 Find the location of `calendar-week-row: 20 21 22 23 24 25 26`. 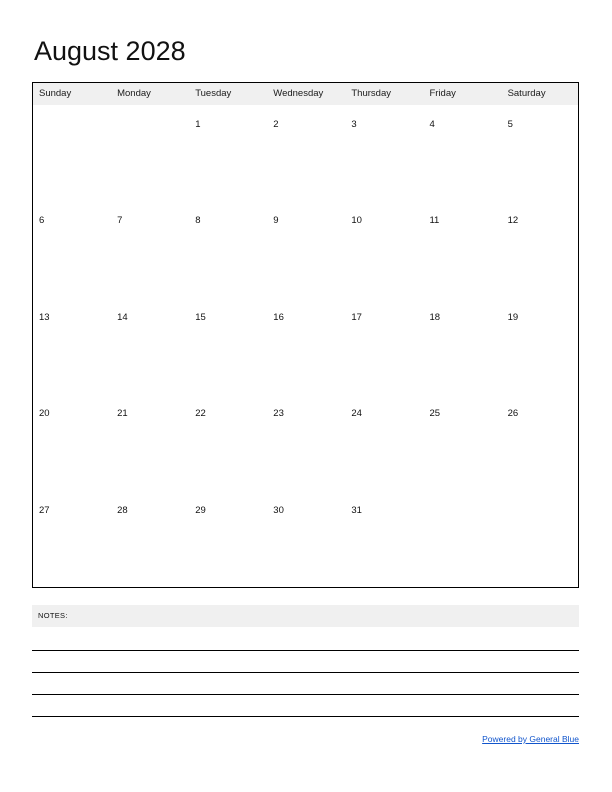

calendar-week-row: 20 21 22 23 24 25 26 is located at coordinates (305, 442).